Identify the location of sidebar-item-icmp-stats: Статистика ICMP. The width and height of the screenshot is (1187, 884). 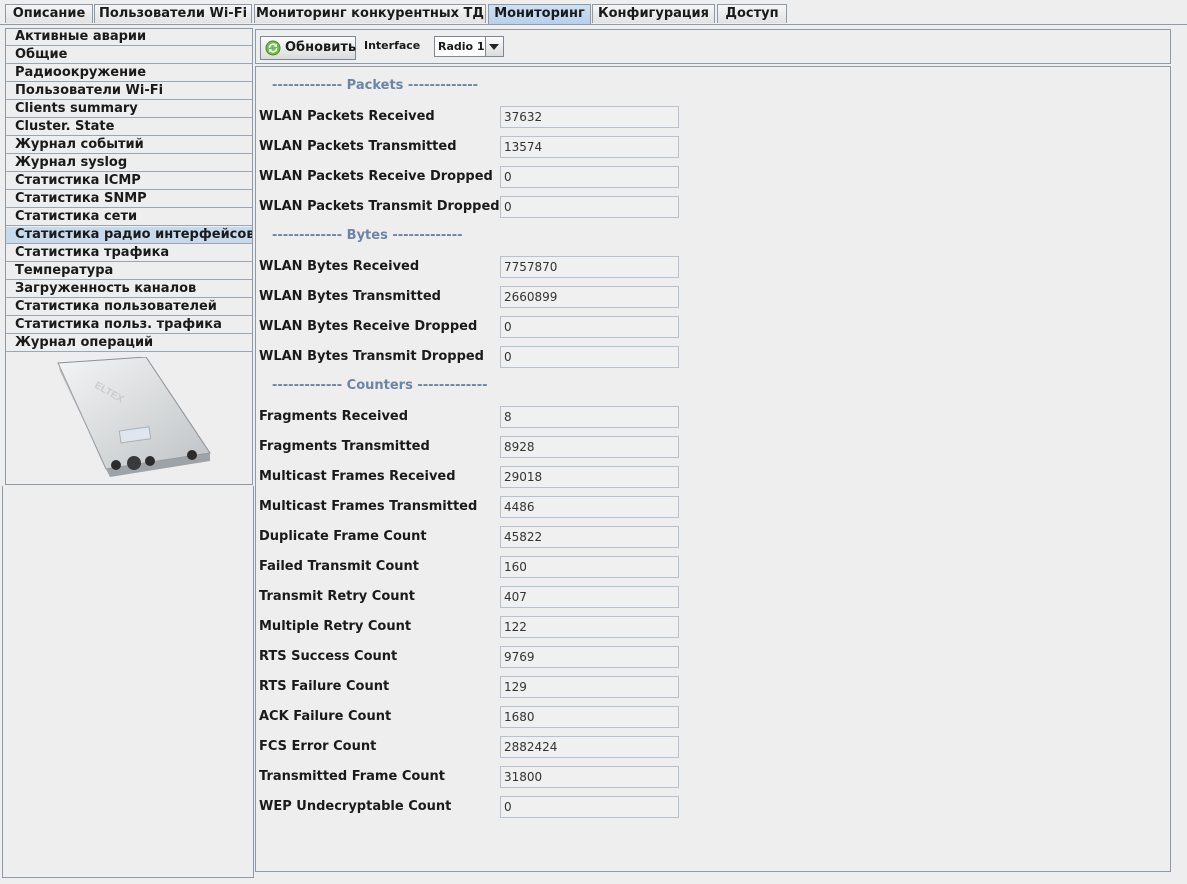
(129, 181).